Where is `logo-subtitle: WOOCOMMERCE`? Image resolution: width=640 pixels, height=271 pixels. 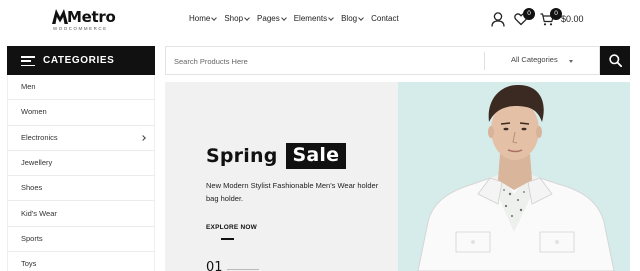 logo-subtitle: WOOCOMMERCE is located at coordinates (80, 28).